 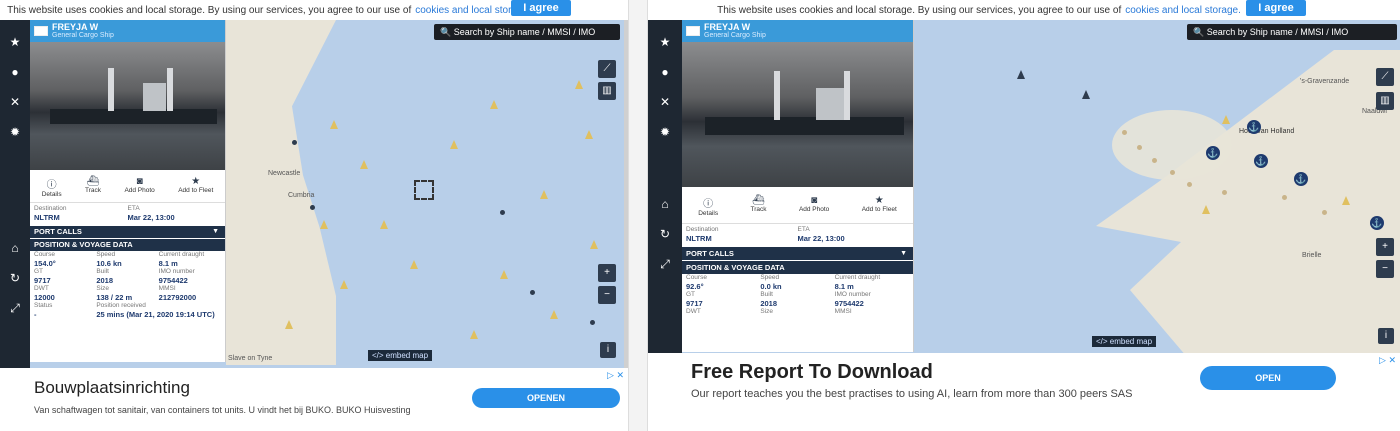 What do you see at coordinates (812, 372) in the screenshot?
I see `ad-title: Free Report To Download` at bounding box center [812, 372].